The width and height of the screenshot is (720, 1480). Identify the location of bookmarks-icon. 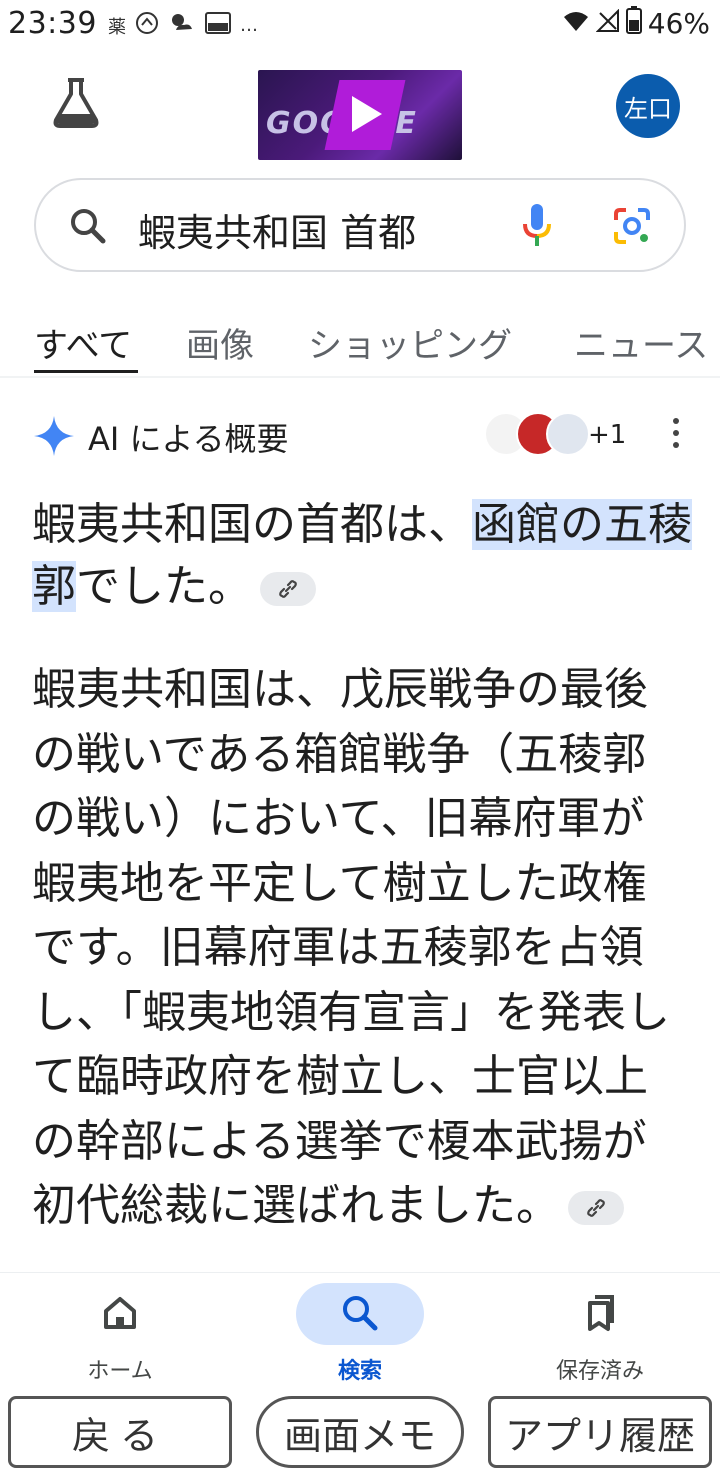
(600, 1313).